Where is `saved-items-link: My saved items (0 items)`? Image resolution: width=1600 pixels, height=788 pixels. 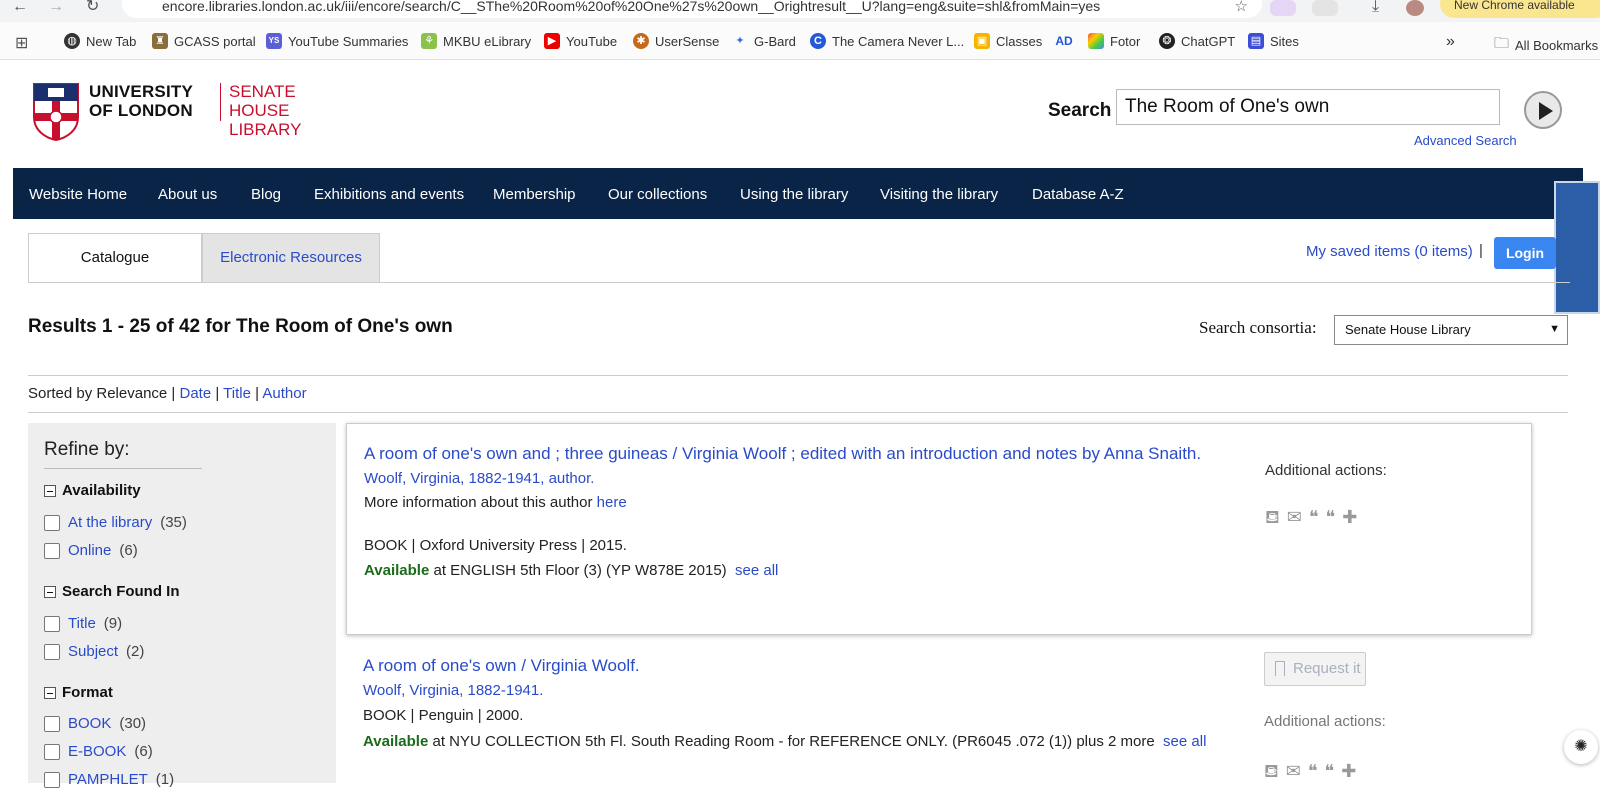 saved-items-link: My saved items (0 items) is located at coordinates (1389, 251).